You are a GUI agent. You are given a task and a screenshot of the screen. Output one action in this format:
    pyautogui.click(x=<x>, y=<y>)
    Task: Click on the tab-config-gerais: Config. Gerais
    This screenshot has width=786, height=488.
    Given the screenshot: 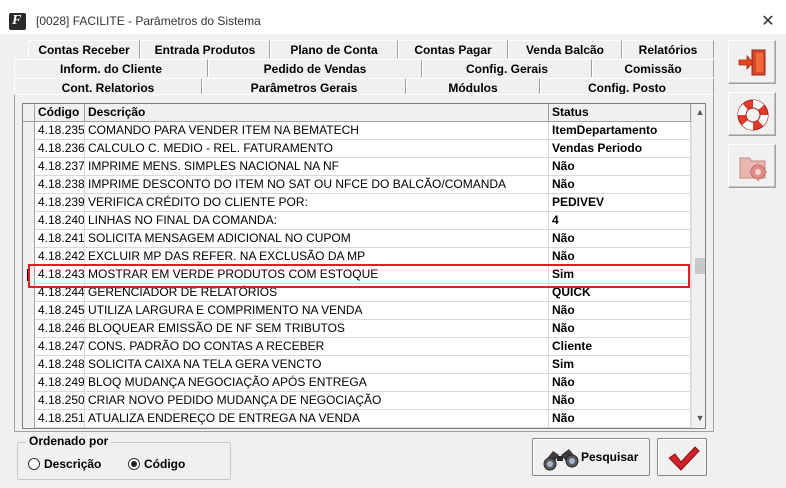 What is the action you would take?
    pyautogui.click(x=507, y=68)
    